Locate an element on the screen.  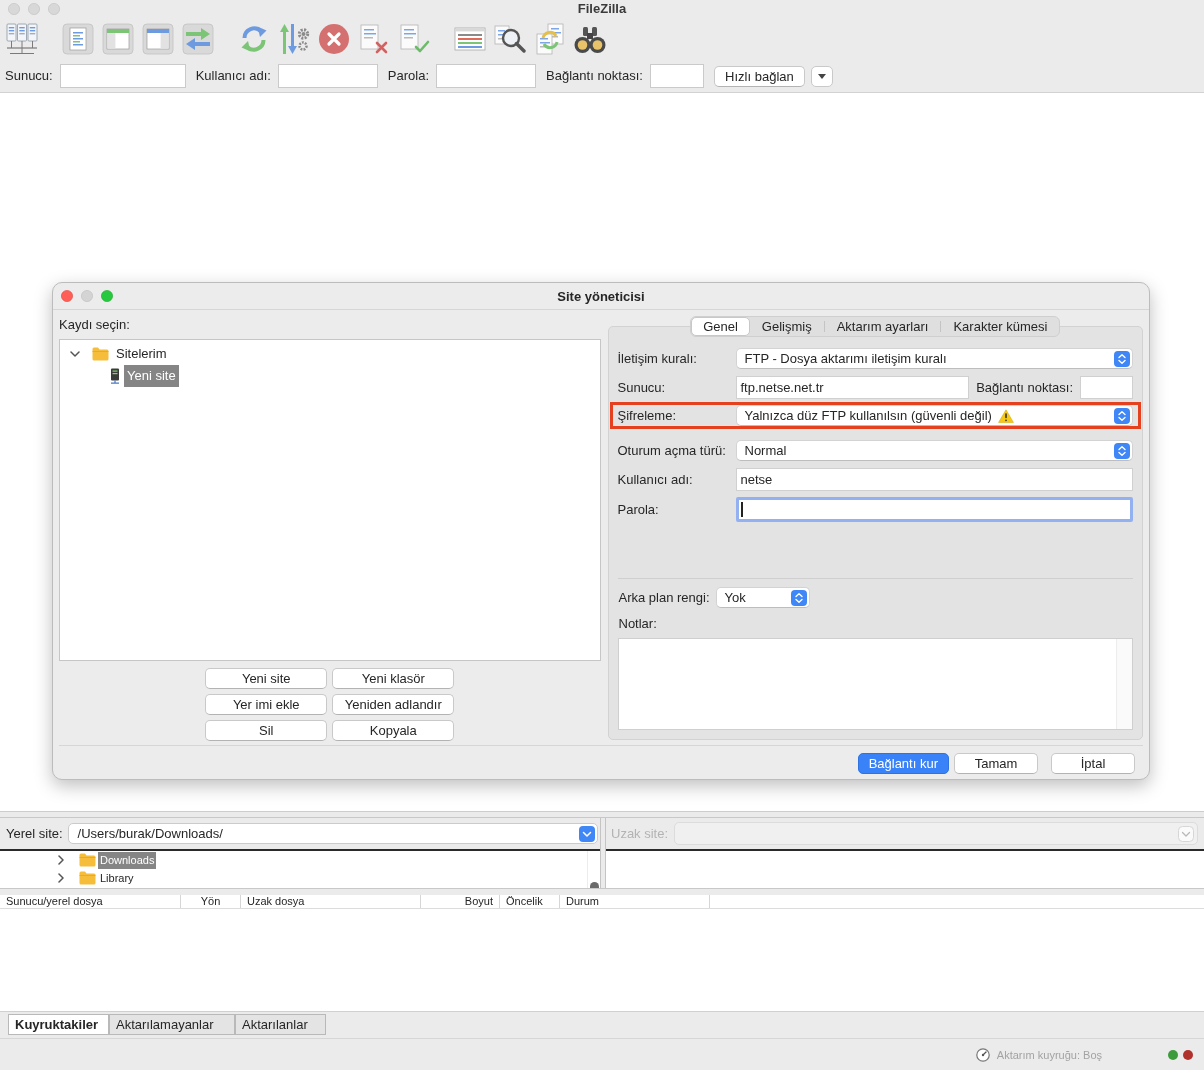
push-button: Yeni site is located at coordinates (266, 678).